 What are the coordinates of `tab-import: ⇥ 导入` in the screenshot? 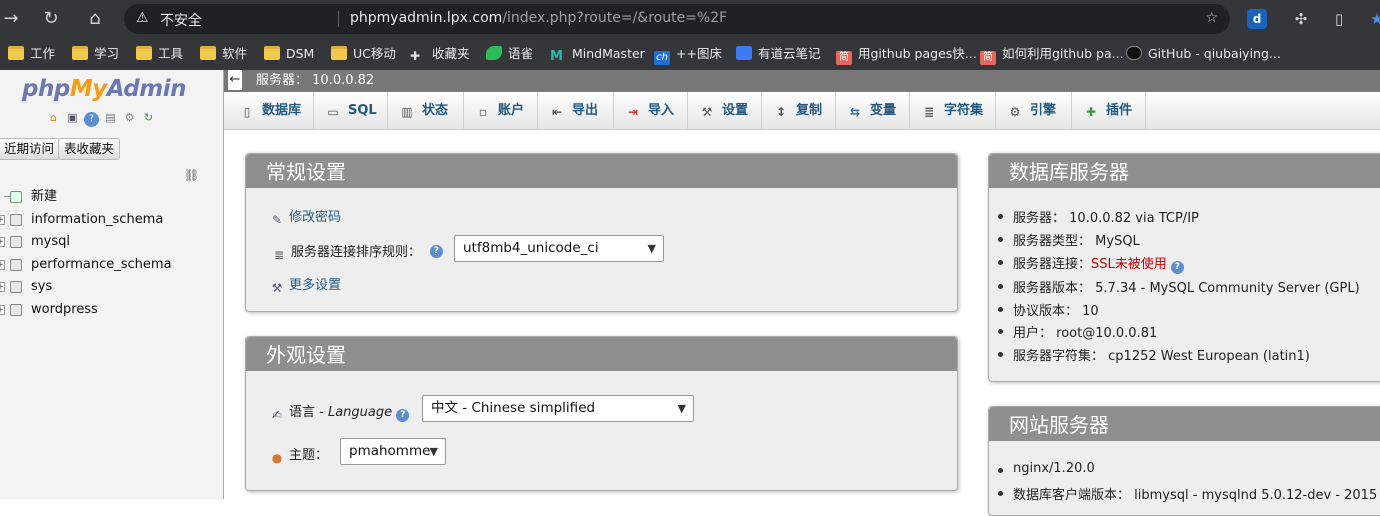 It's located at (651, 111).